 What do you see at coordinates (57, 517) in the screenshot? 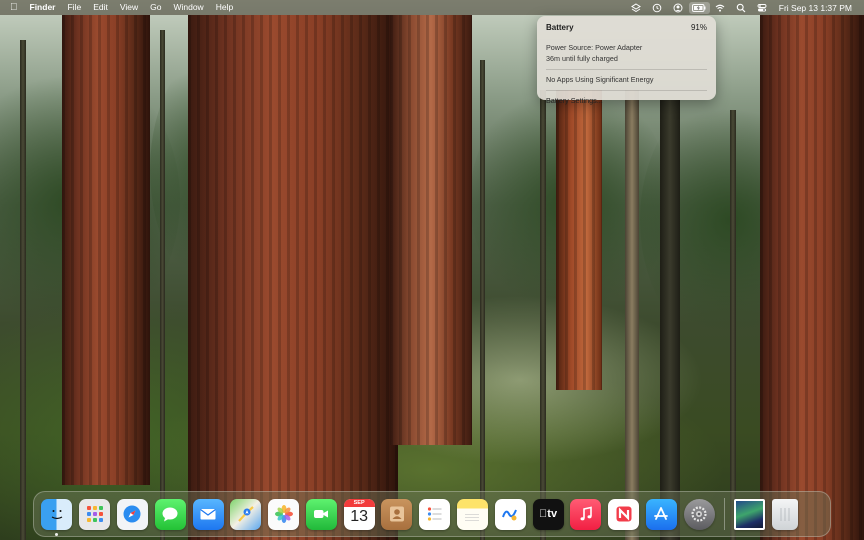
I see `dock-finder-icon` at bounding box center [57, 517].